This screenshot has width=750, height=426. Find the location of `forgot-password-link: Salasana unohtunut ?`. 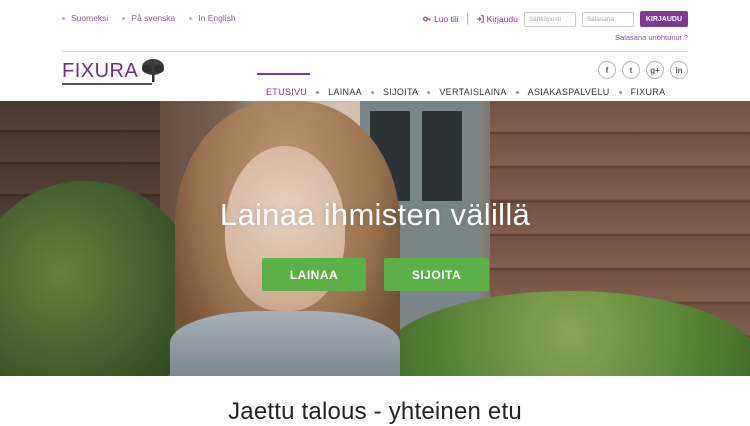

forgot-password-link: Salasana unohtunut ? is located at coordinates (651, 37).